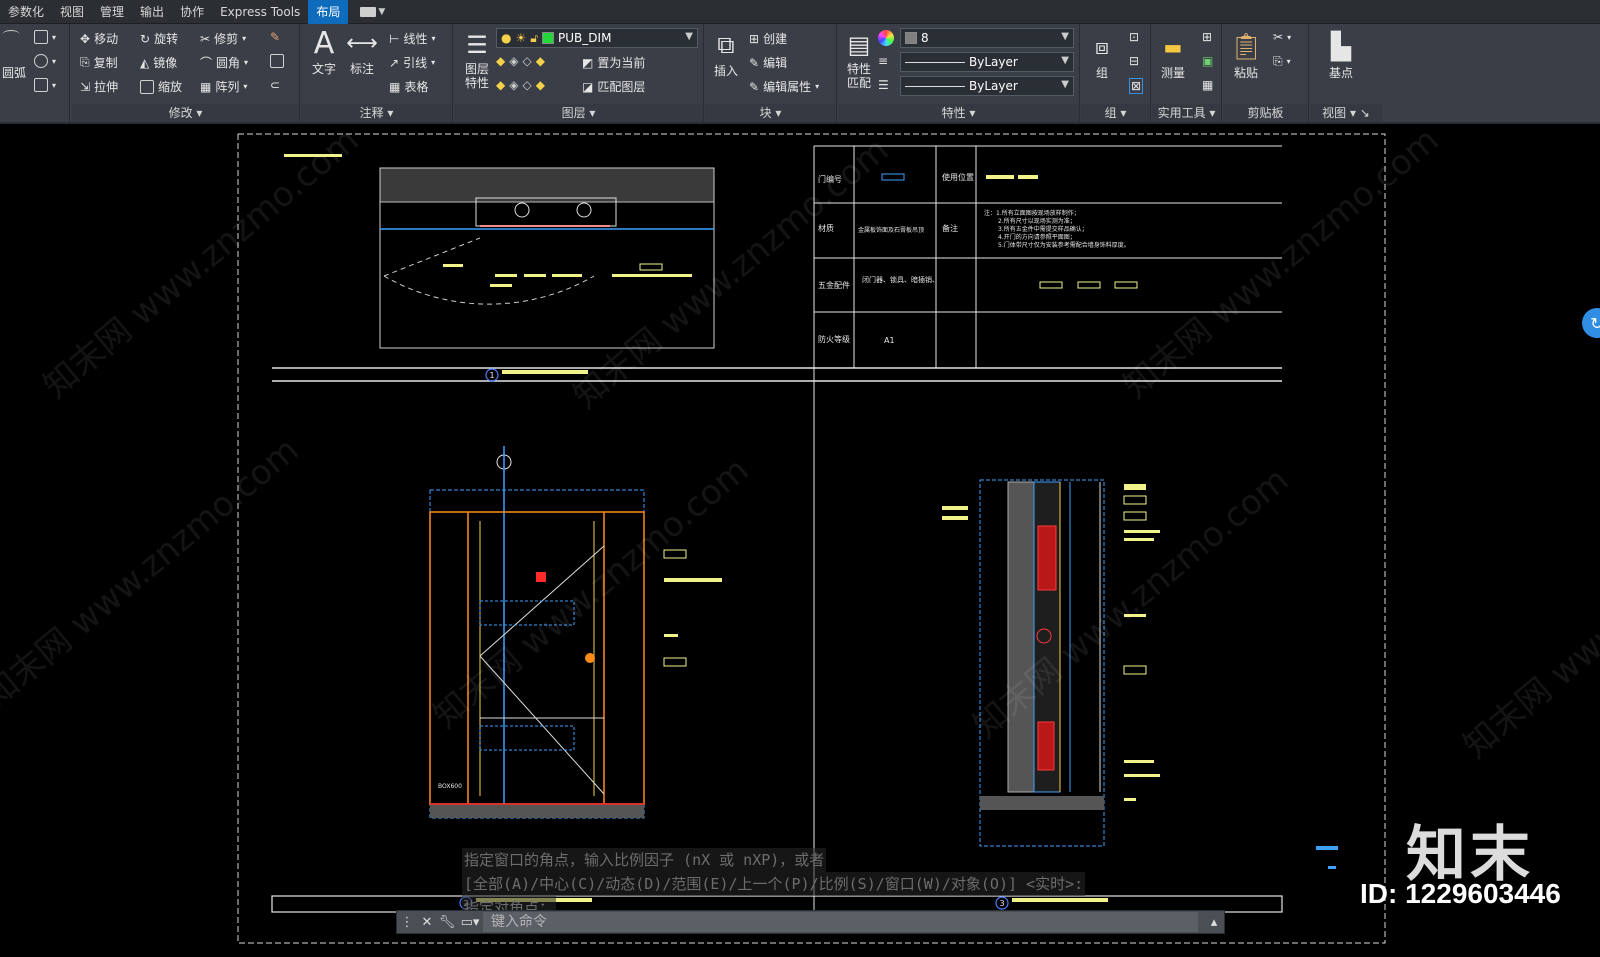 The image size is (1600, 957). Describe the element at coordinates (72, 12) in the screenshot. I see `tab-view: 视图` at that location.